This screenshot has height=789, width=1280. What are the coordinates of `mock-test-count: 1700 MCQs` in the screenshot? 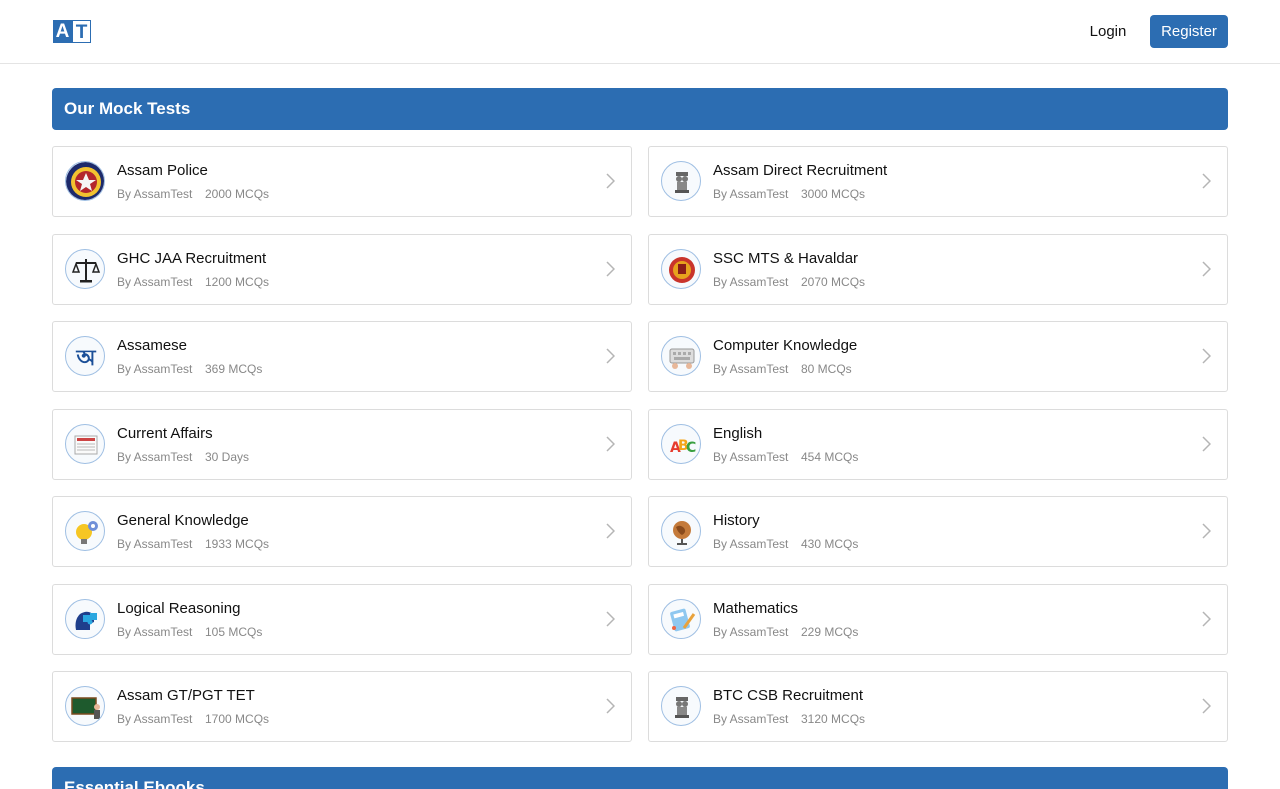 It's located at (237, 719).